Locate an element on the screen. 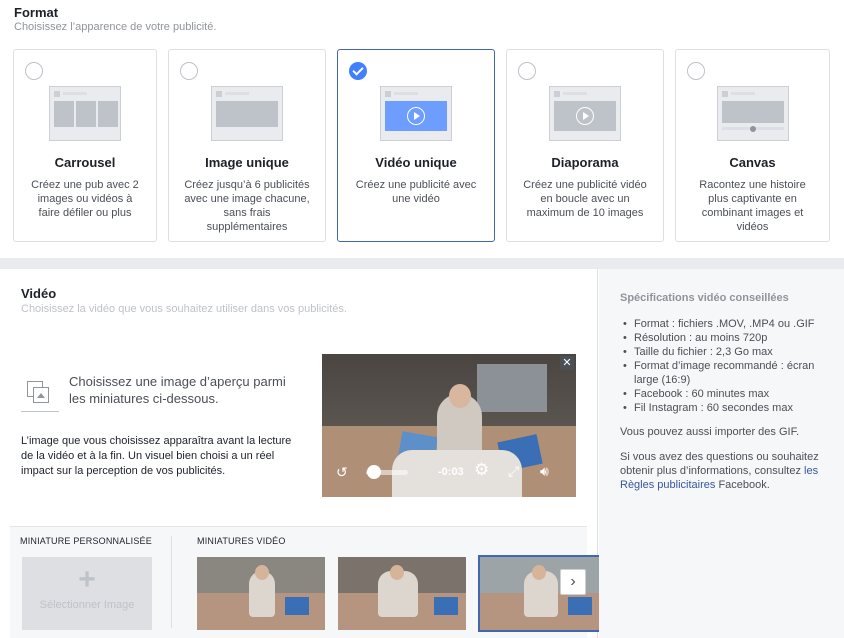 This screenshot has height=638, width=844. thumbnails-separator is located at coordinates (171, 582).